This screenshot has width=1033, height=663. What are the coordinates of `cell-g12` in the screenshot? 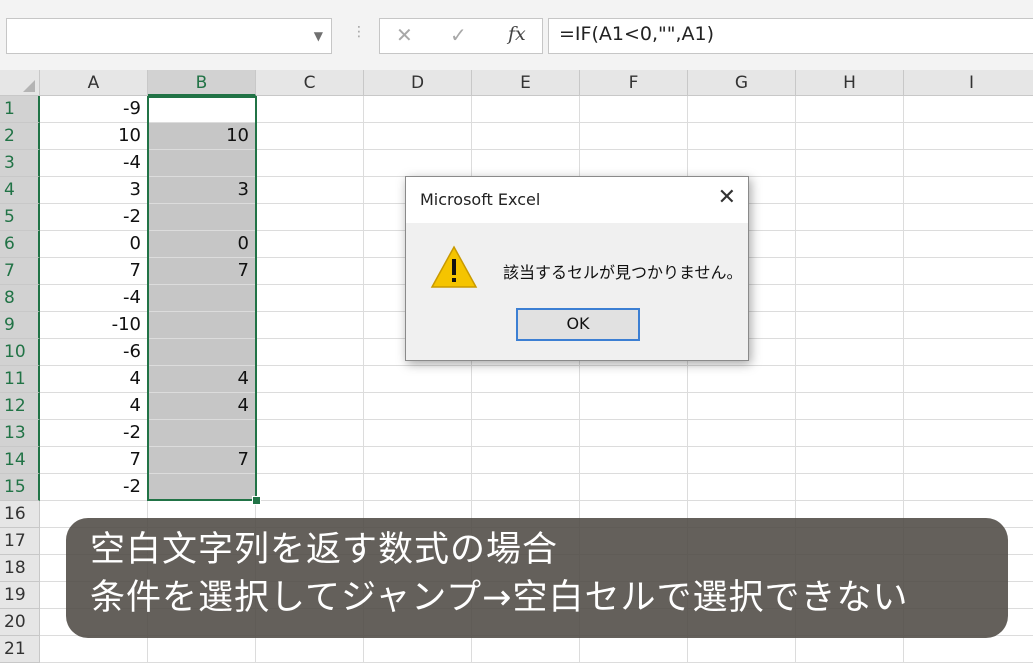 It's located at (742, 406).